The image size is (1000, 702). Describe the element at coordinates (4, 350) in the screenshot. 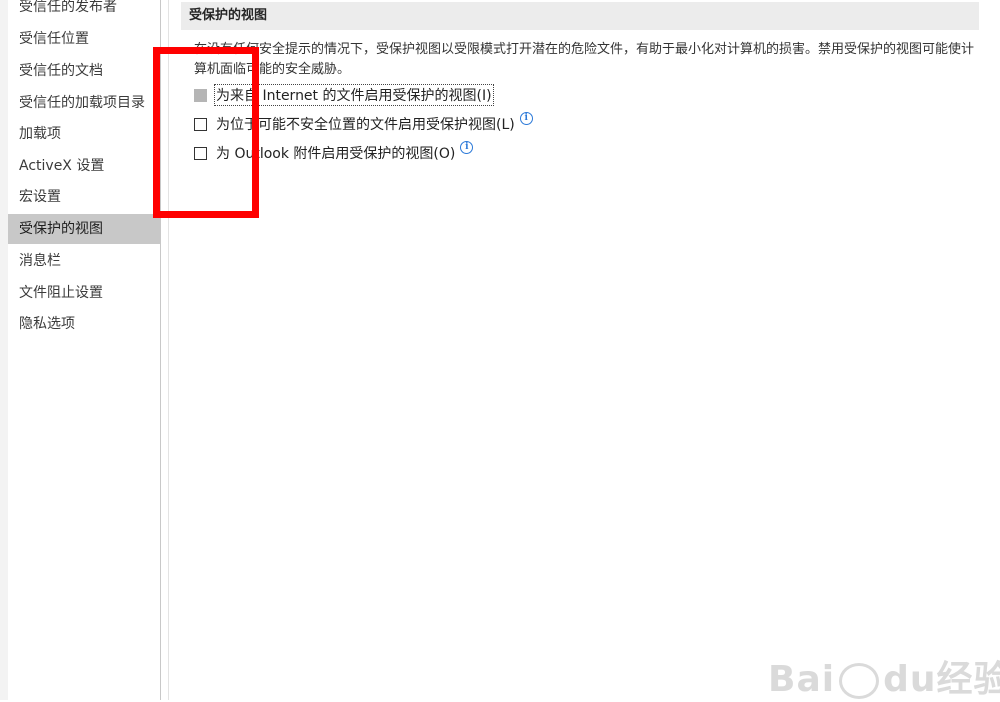

I see `window-left-edge` at that location.